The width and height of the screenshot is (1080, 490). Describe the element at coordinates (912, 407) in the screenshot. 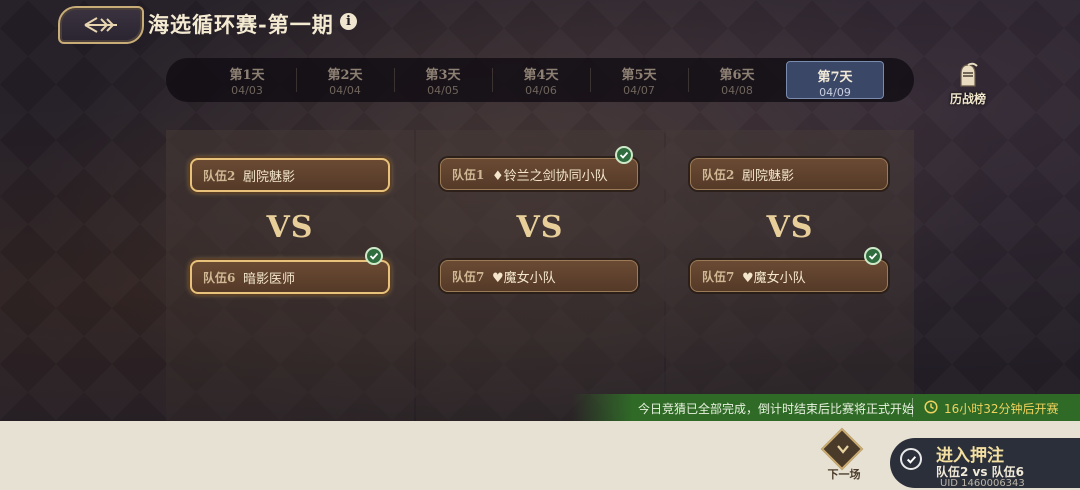

I see `status-divider` at that location.